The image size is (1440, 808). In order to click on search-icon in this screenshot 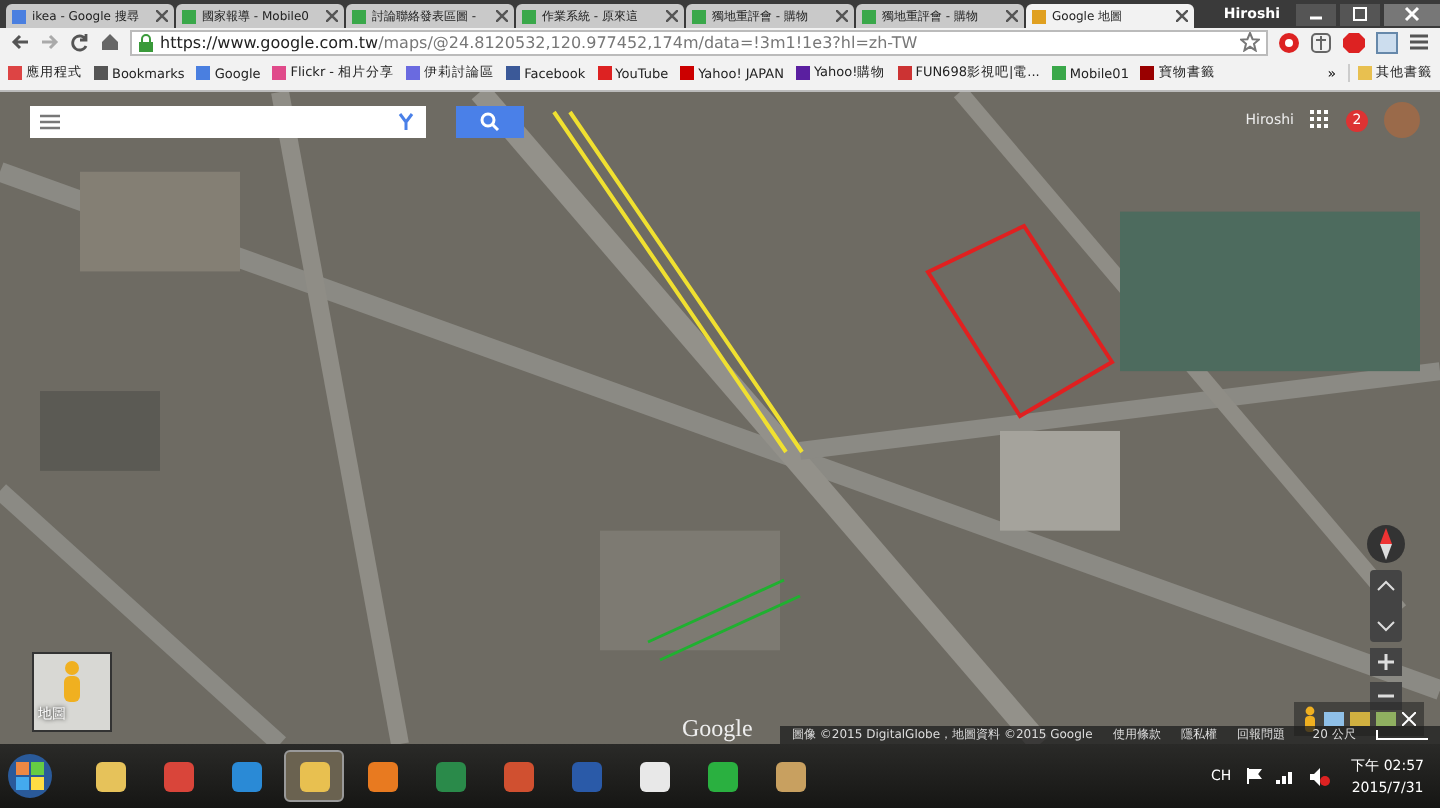, I will do `click(490, 122)`.